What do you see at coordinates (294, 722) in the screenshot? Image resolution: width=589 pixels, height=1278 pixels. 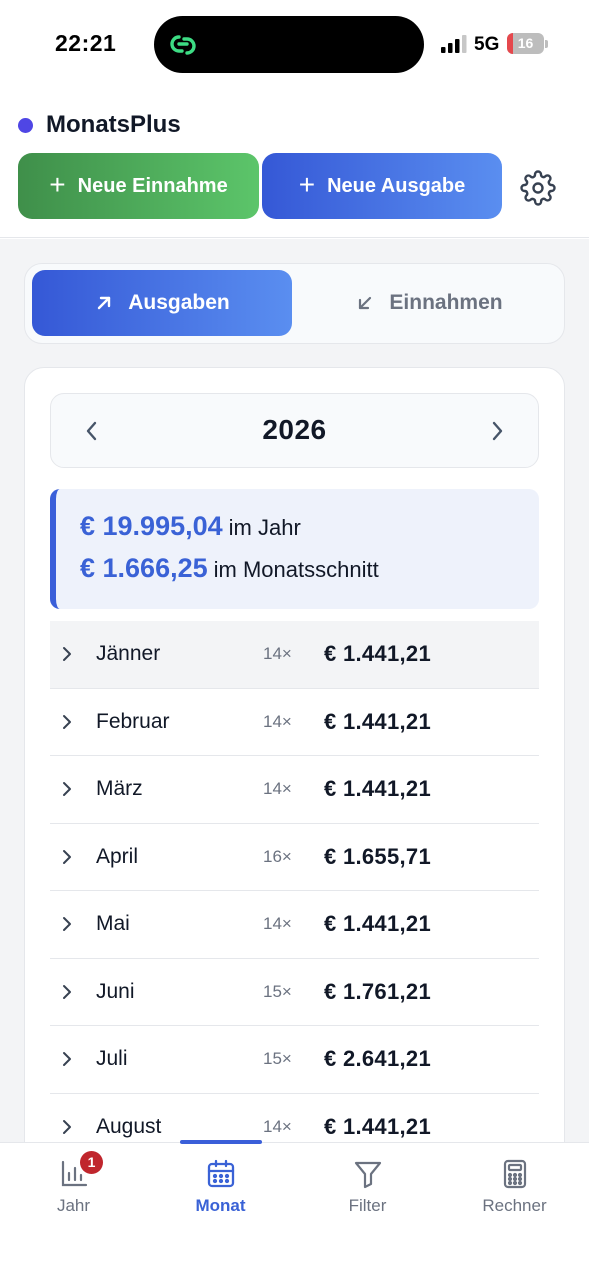 I see `month-row: Februar 14× € 1.441,21` at bounding box center [294, 722].